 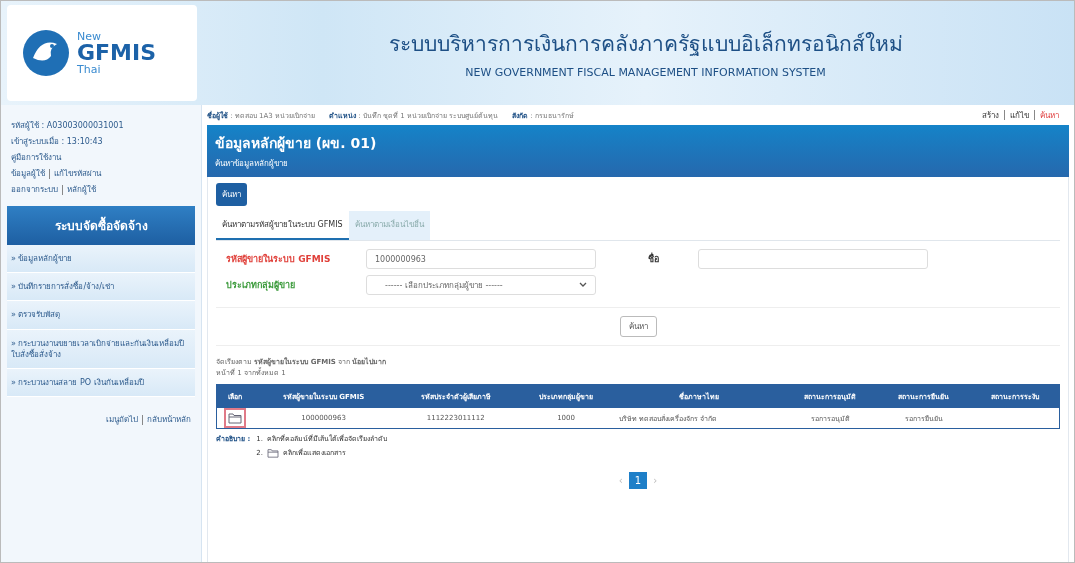 What do you see at coordinates (1049, 115) in the screenshot?
I see `action-link: ค้นหา` at bounding box center [1049, 115].